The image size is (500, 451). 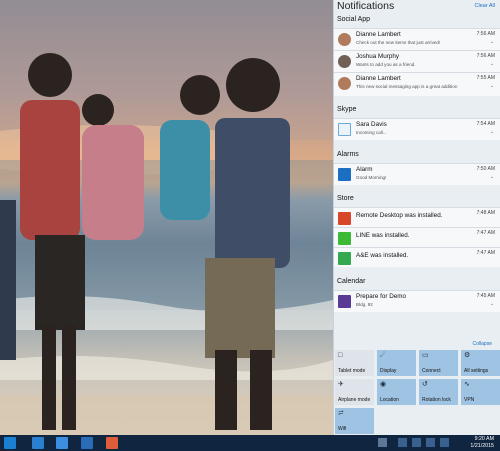 What do you see at coordinates (378, 56) in the screenshot?
I see `notification-title: Joshua Murphy` at bounding box center [378, 56].